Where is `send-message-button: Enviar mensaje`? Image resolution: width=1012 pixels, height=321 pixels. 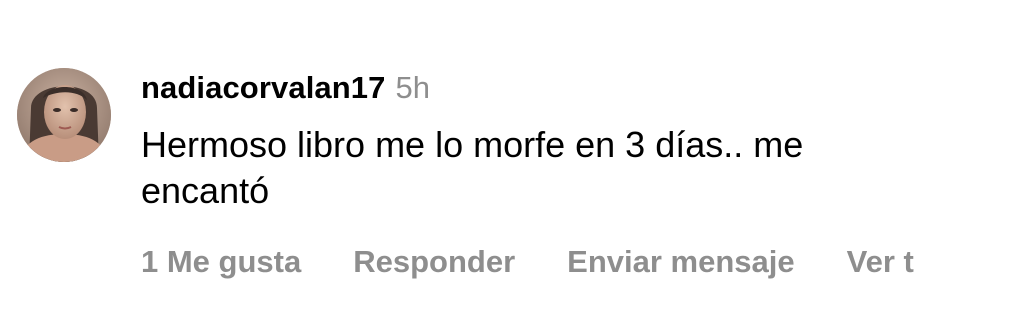 send-message-button: Enviar mensaje is located at coordinates (680, 262).